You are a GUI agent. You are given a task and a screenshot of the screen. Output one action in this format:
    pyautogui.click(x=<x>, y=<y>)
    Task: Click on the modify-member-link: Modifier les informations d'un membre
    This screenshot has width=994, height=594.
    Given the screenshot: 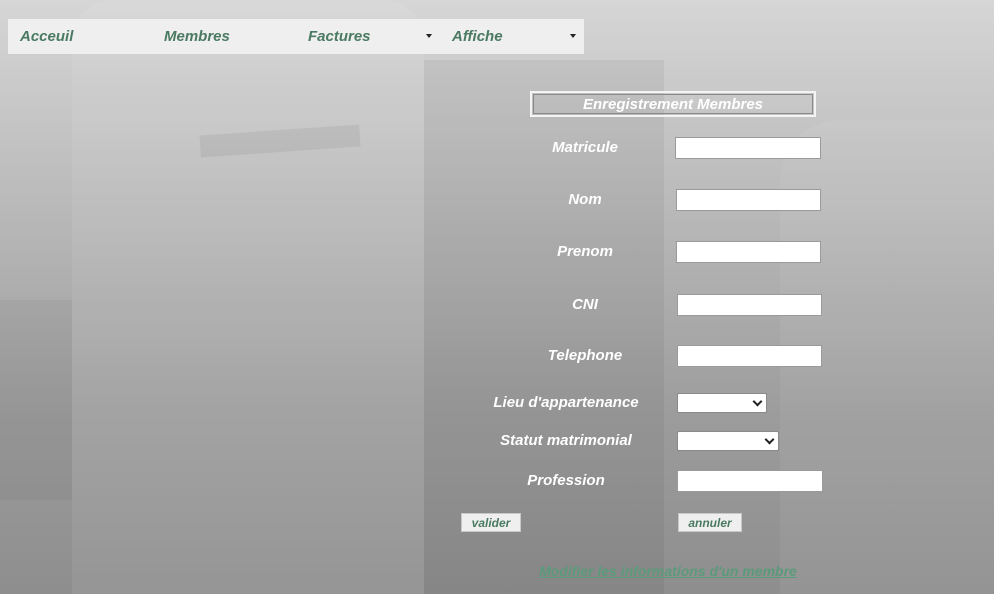 What is the action you would take?
    pyautogui.click(x=668, y=571)
    